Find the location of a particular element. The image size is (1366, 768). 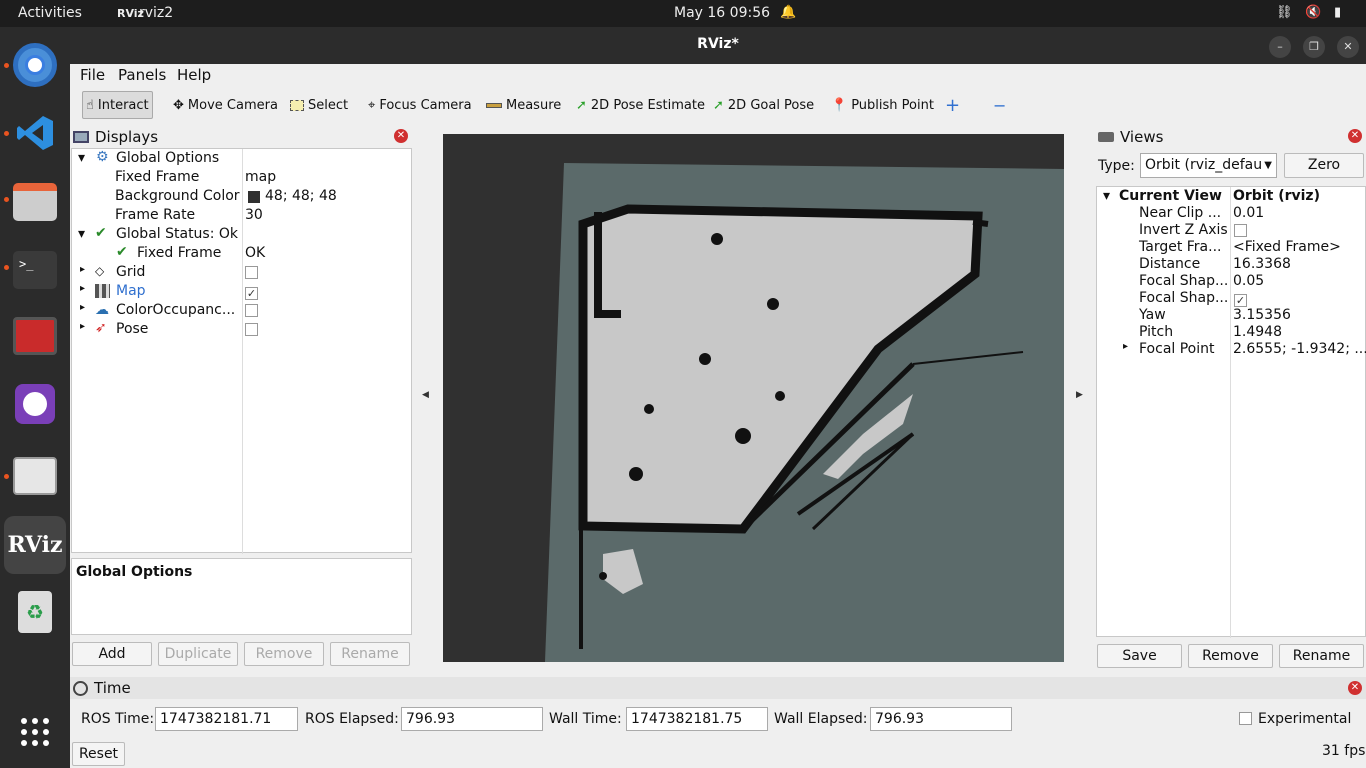

chromium-icon is located at coordinates (35, 65).